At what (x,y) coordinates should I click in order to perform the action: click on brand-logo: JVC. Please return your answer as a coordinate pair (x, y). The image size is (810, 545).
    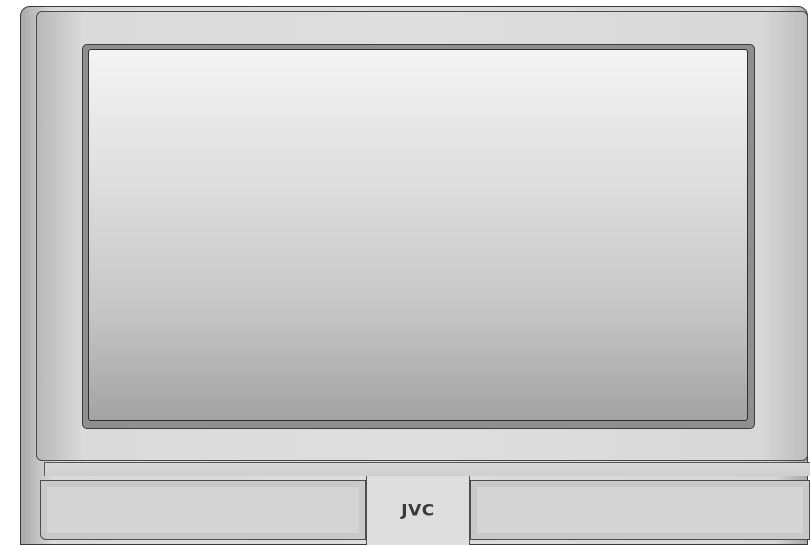
    Looking at the image, I should click on (418, 510).